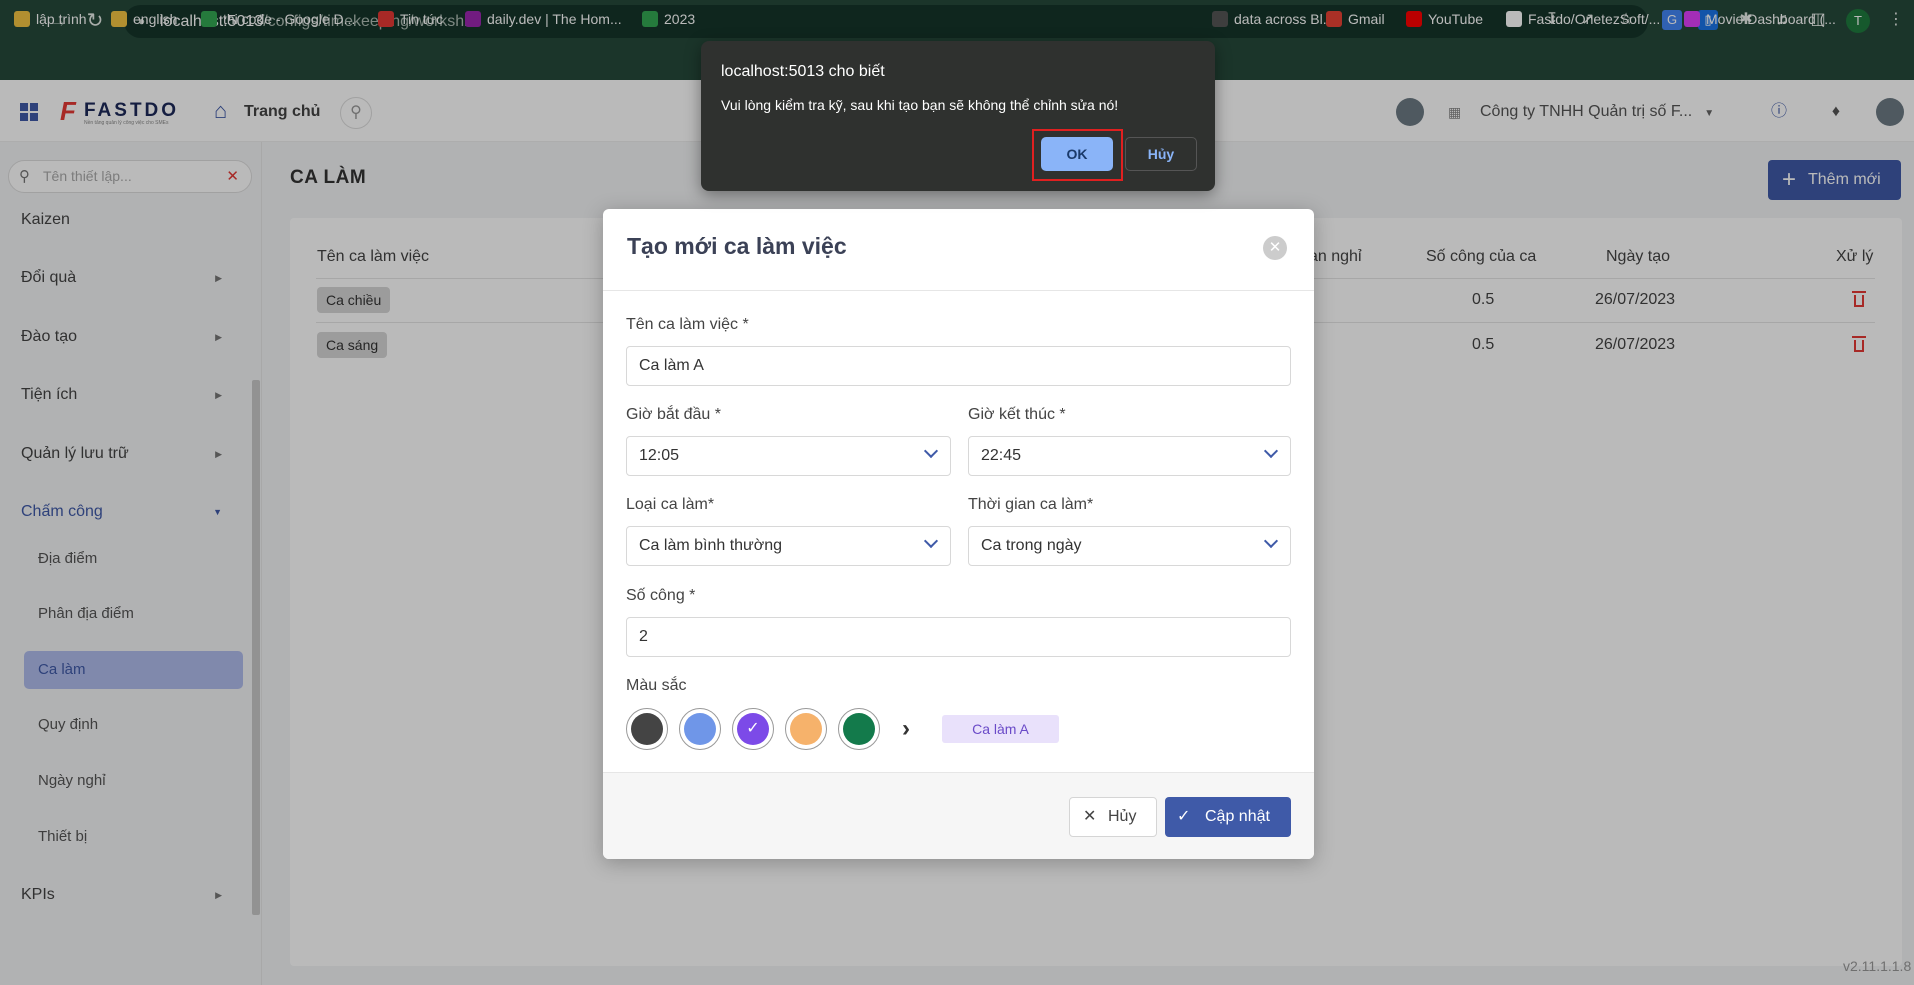 This screenshot has width=1914, height=985. What do you see at coordinates (671, 365) in the screenshot?
I see `shift-name-value: Ca làm A` at bounding box center [671, 365].